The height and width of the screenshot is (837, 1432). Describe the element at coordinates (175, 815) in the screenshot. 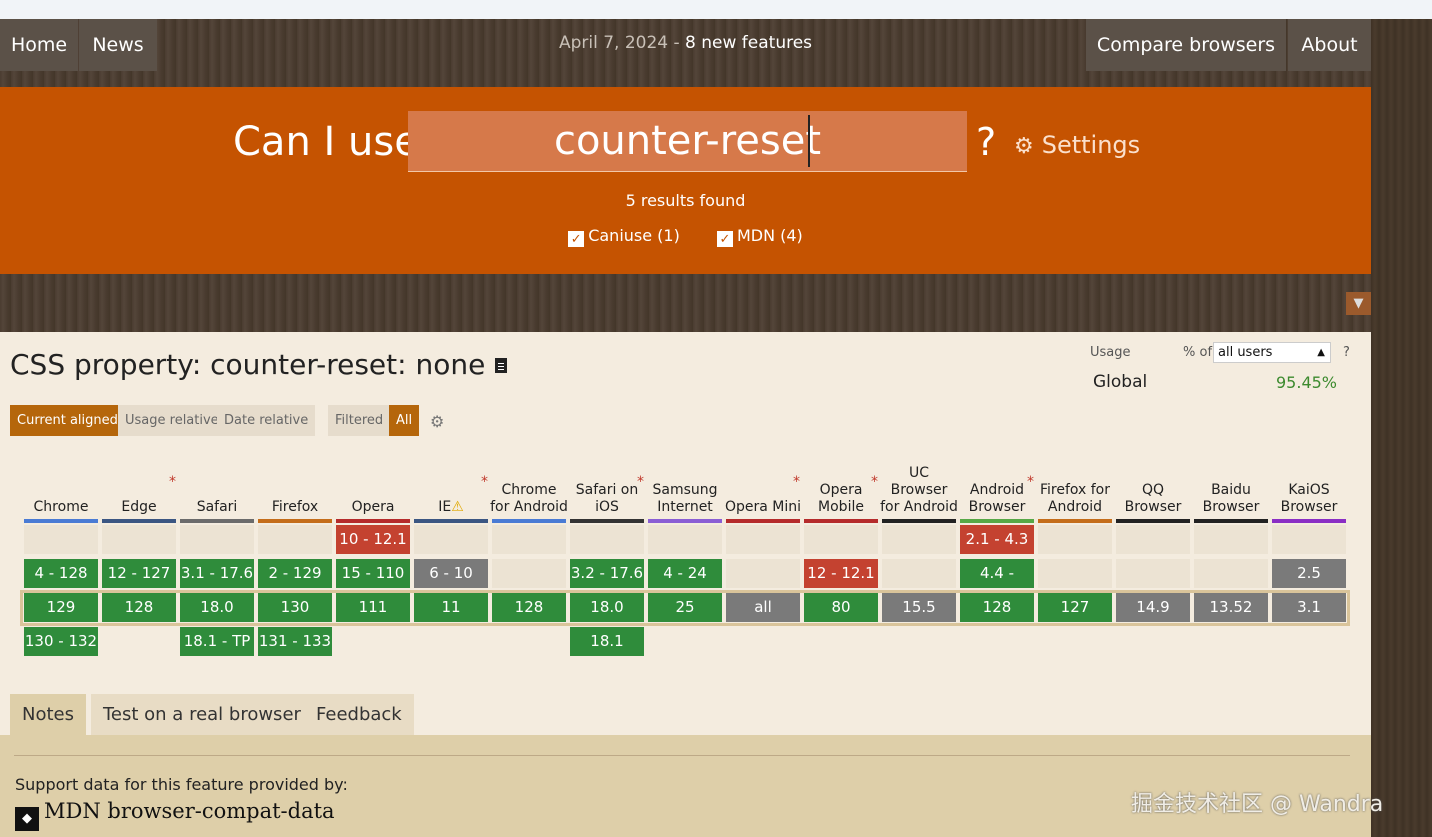

I see `mdn-link: ◆ MDN browser-compat-data` at that location.